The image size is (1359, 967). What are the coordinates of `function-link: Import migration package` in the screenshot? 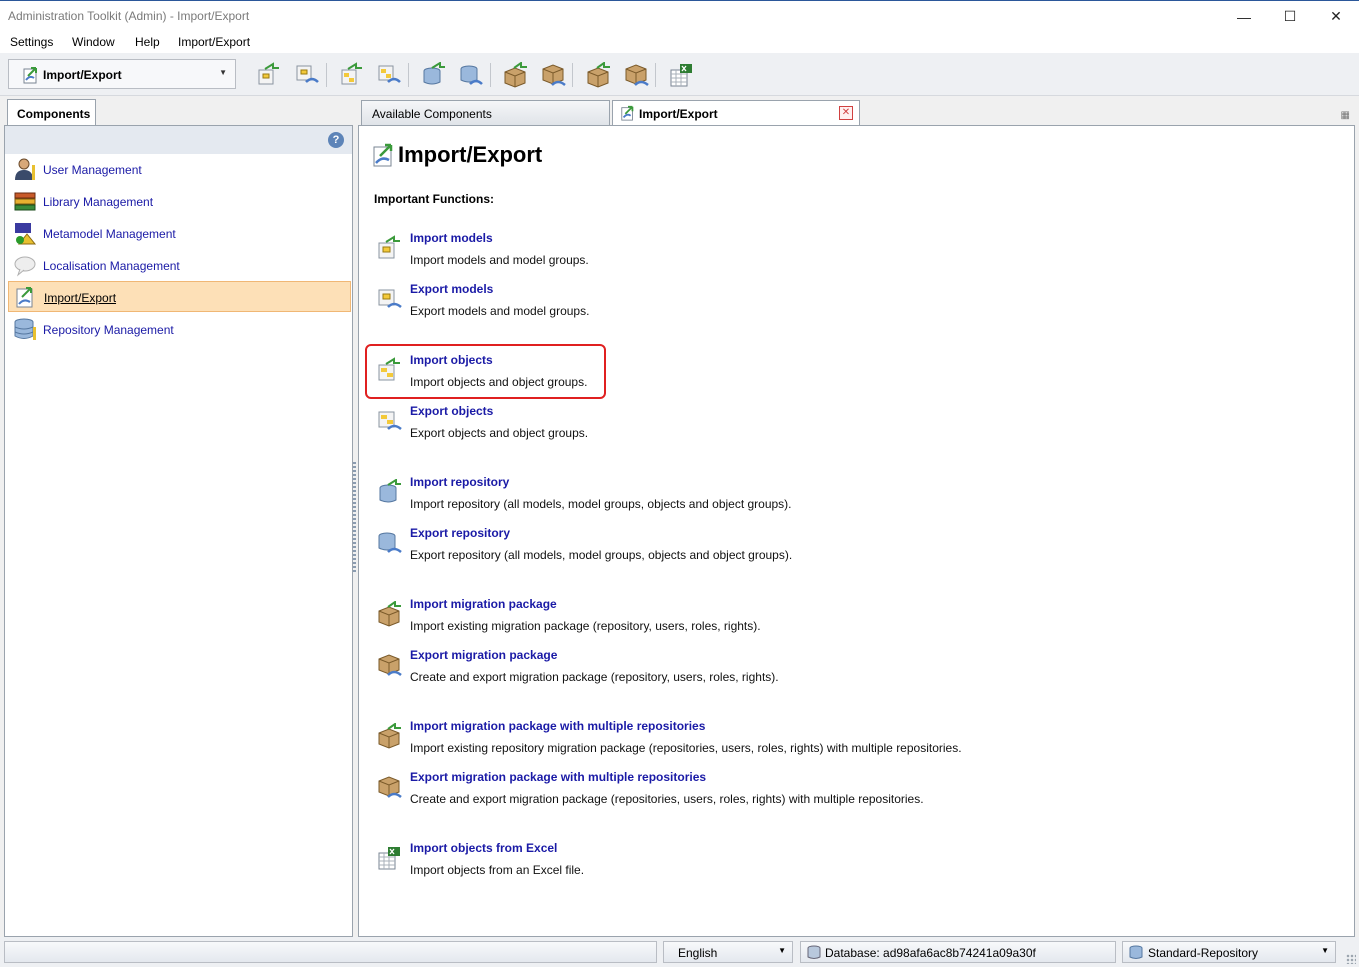 It's located at (483, 604).